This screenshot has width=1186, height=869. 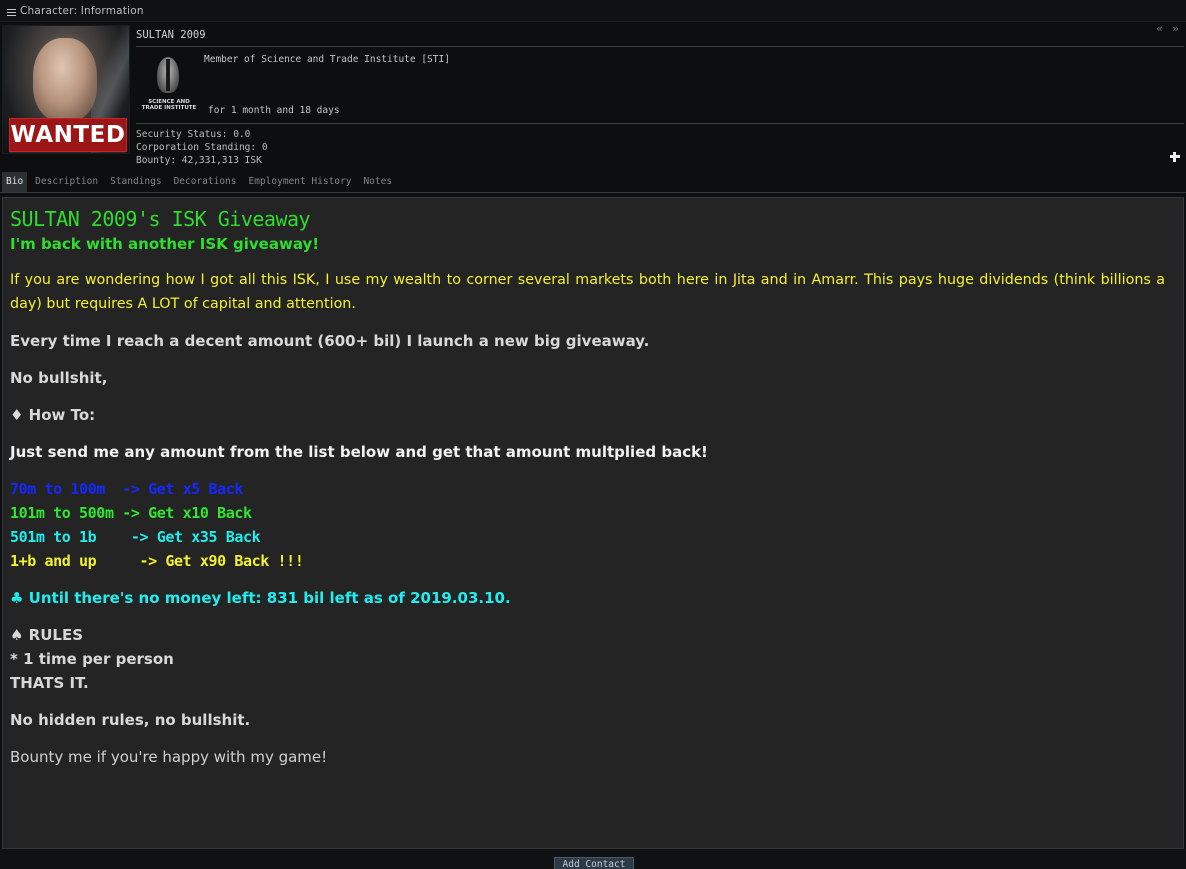 I want to click on add-icon, so click(x=1175, y=157).